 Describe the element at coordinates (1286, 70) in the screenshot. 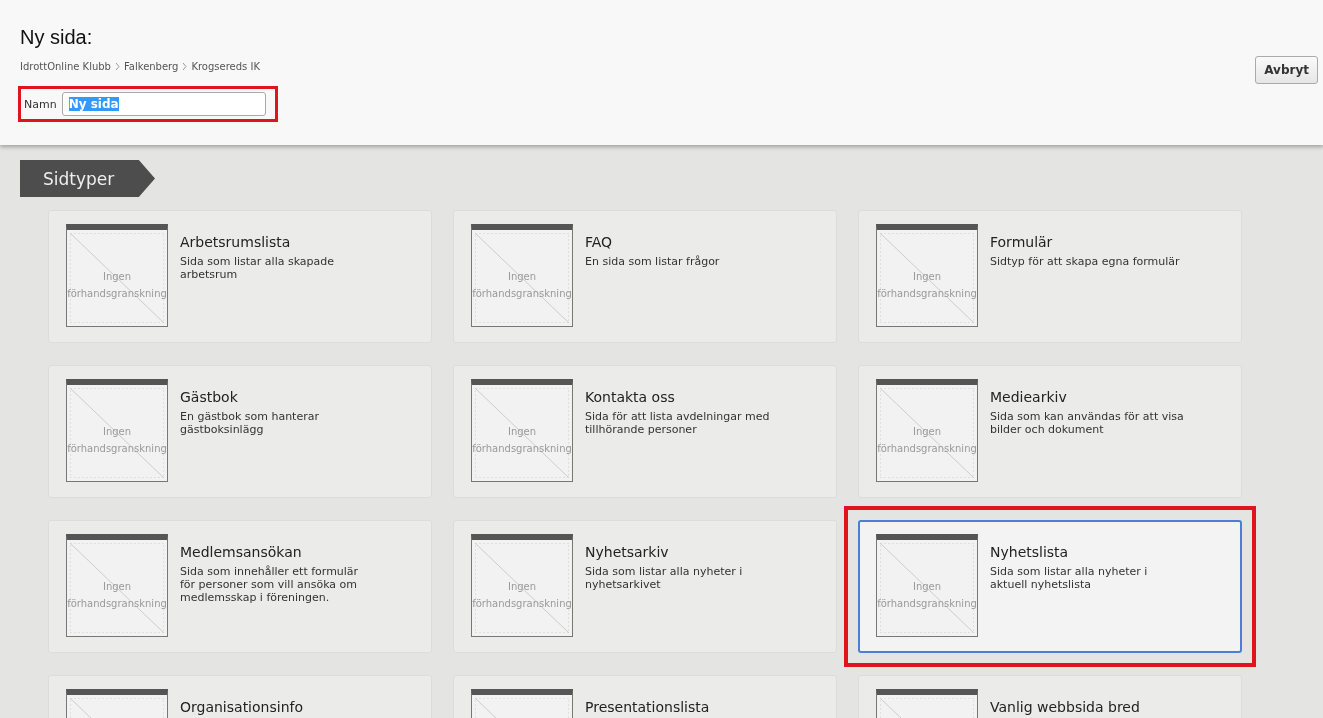

I see `cancel-button: Avbryt` at that location.